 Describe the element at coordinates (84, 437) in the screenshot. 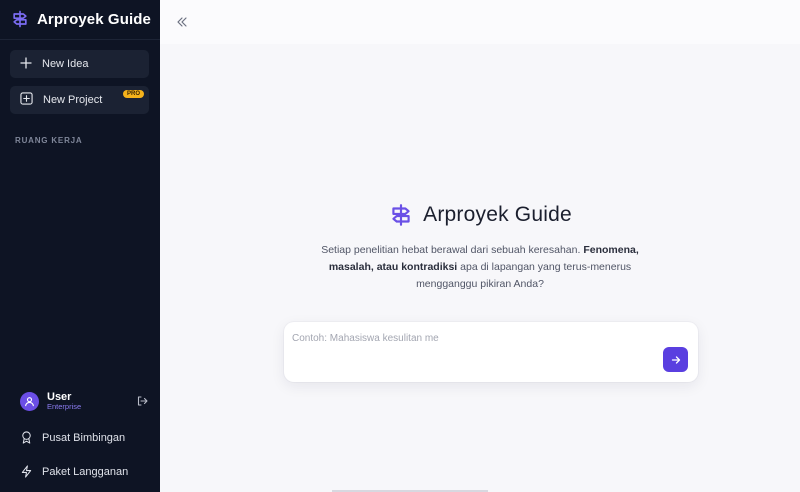

I see `sidebar-item-label: Pusat Bimbingan` at that location.